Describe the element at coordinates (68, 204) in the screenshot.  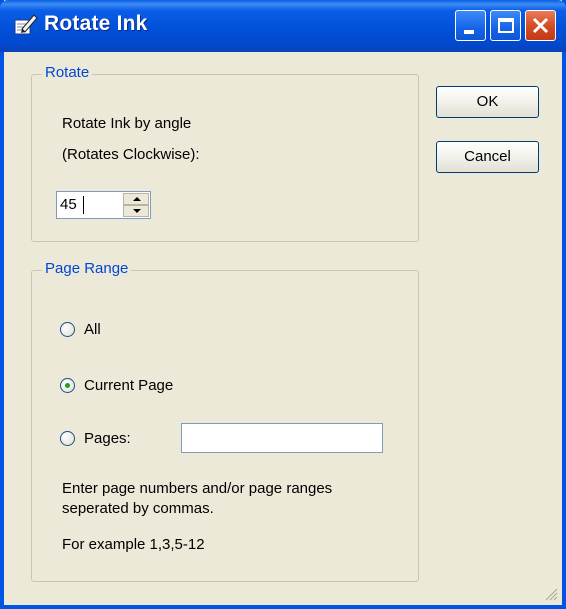
I see `angle-input: 45` at that location.